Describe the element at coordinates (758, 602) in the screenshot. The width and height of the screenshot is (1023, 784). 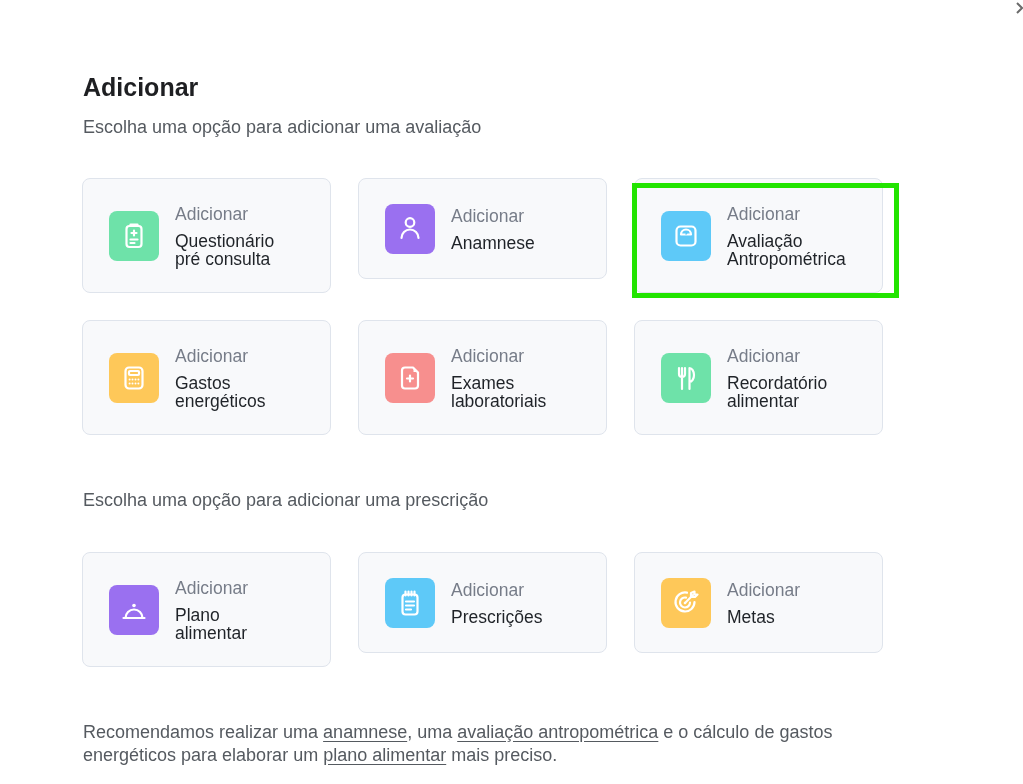
I see `option-card: Adicionar Metas` at that location.